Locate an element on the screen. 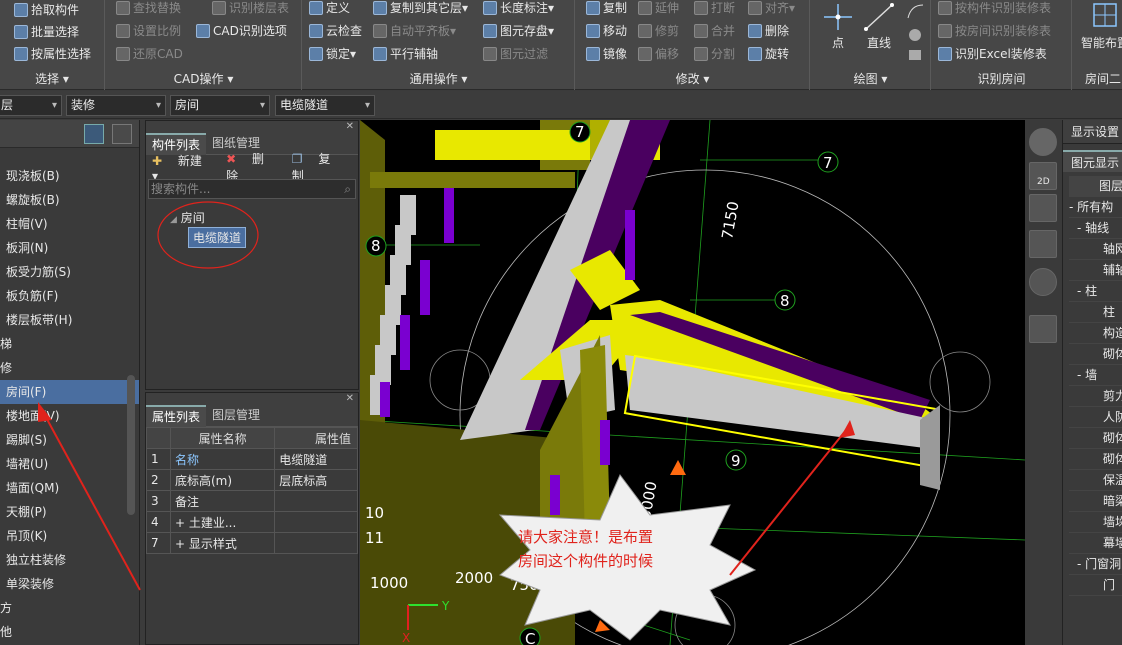  draw-small-tools is located at coordinates (915, 35).